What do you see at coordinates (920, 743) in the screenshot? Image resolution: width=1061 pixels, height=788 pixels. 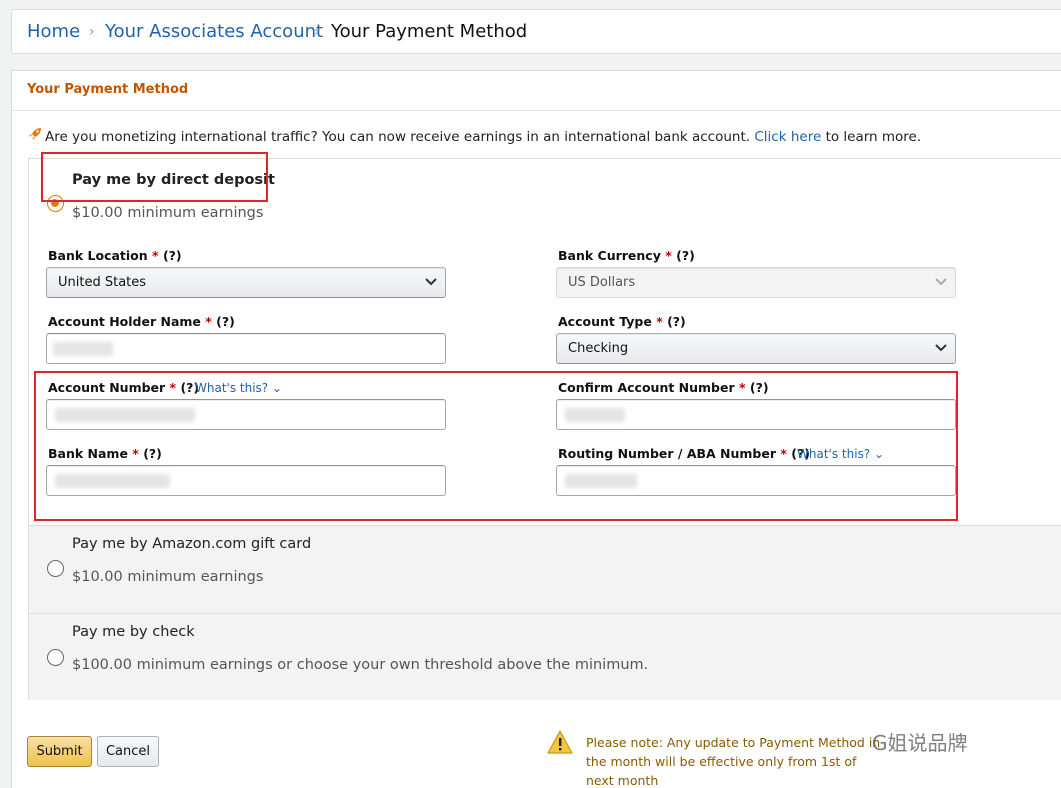 I see `watermark-text: G姐说品牌` at bounding box center [920, 743].